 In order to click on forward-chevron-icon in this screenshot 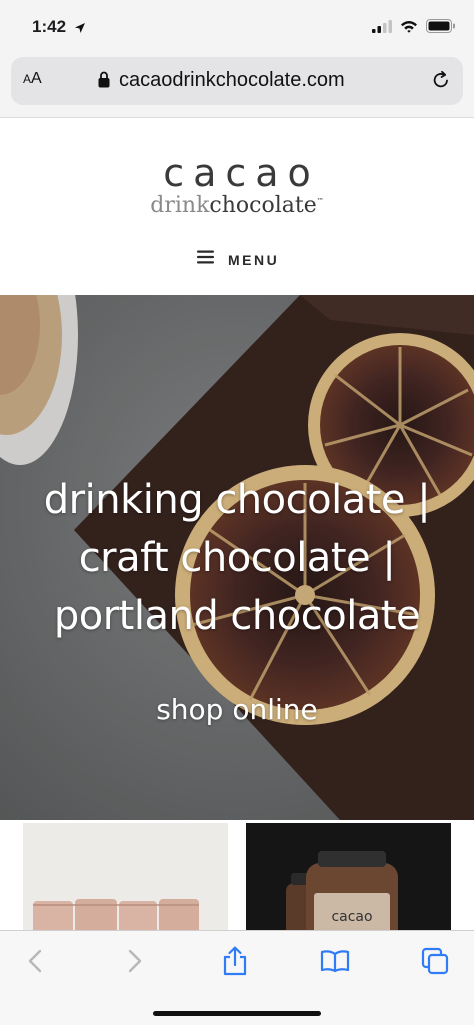, I will do `click(135, 963)`.